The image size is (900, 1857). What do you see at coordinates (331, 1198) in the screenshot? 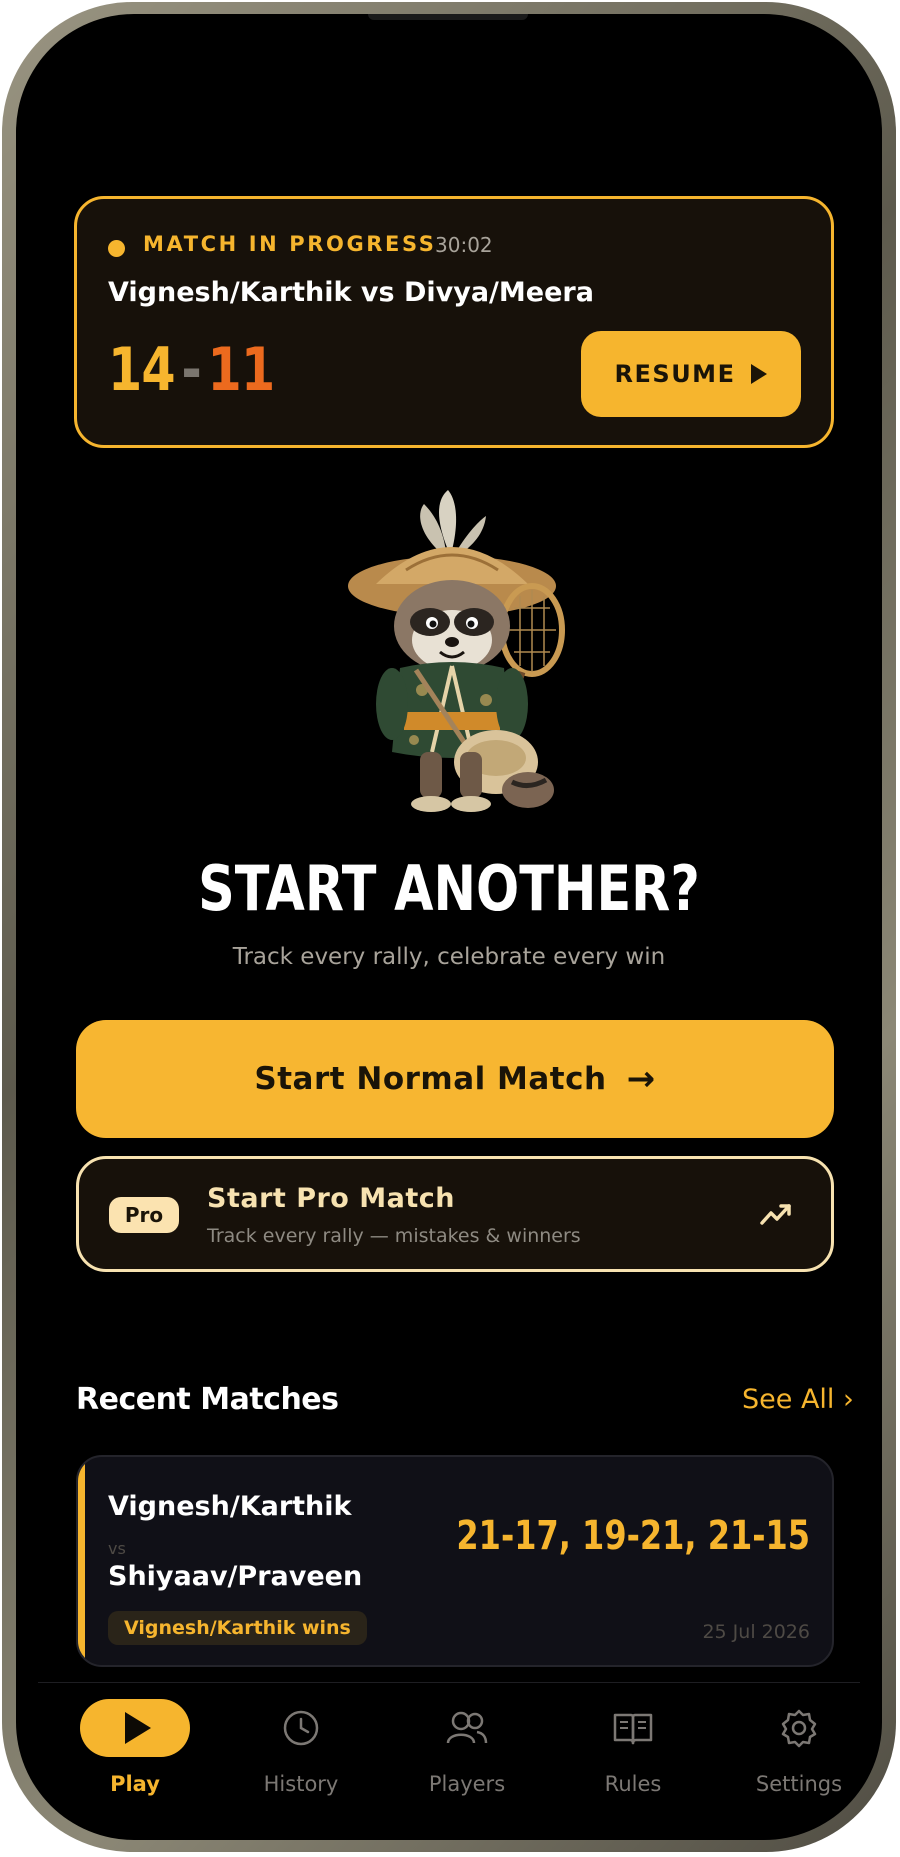
I see `start-pro-match-label: Start Pro Match` at bounding box center [331, 1198].